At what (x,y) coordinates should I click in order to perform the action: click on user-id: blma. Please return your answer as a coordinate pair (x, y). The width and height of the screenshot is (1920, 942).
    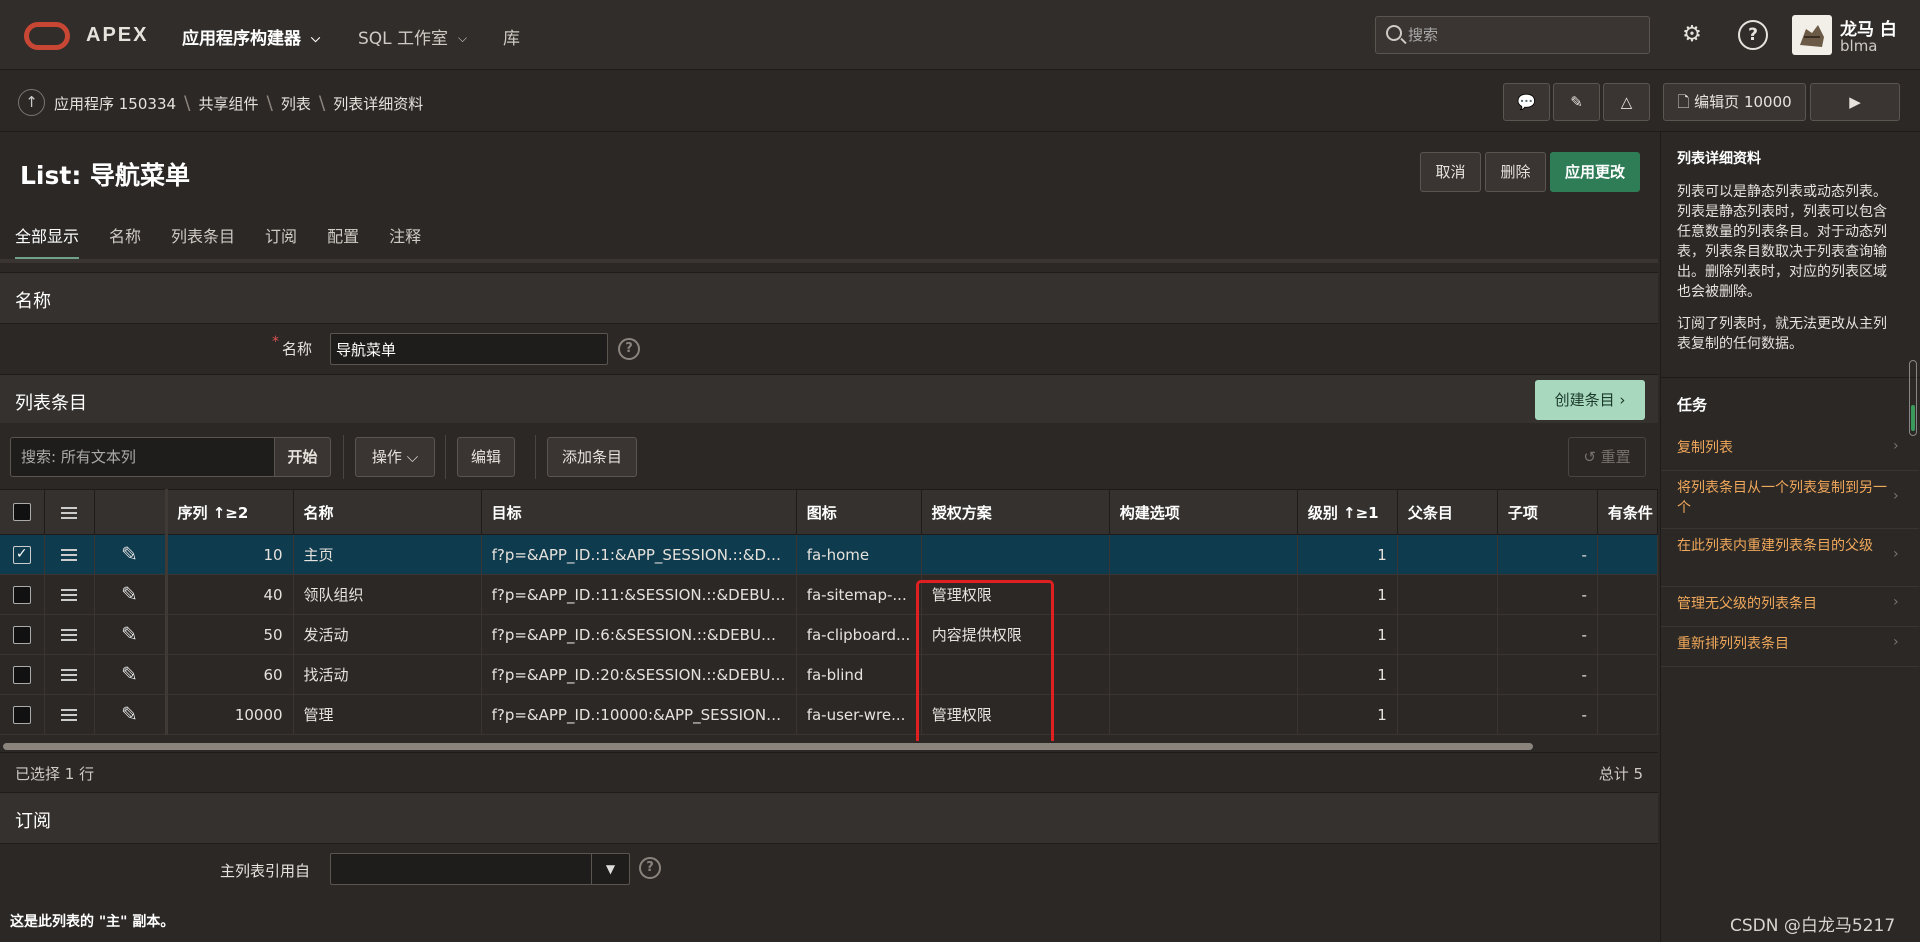
    Looking at the image, I should click on (1859, 46).